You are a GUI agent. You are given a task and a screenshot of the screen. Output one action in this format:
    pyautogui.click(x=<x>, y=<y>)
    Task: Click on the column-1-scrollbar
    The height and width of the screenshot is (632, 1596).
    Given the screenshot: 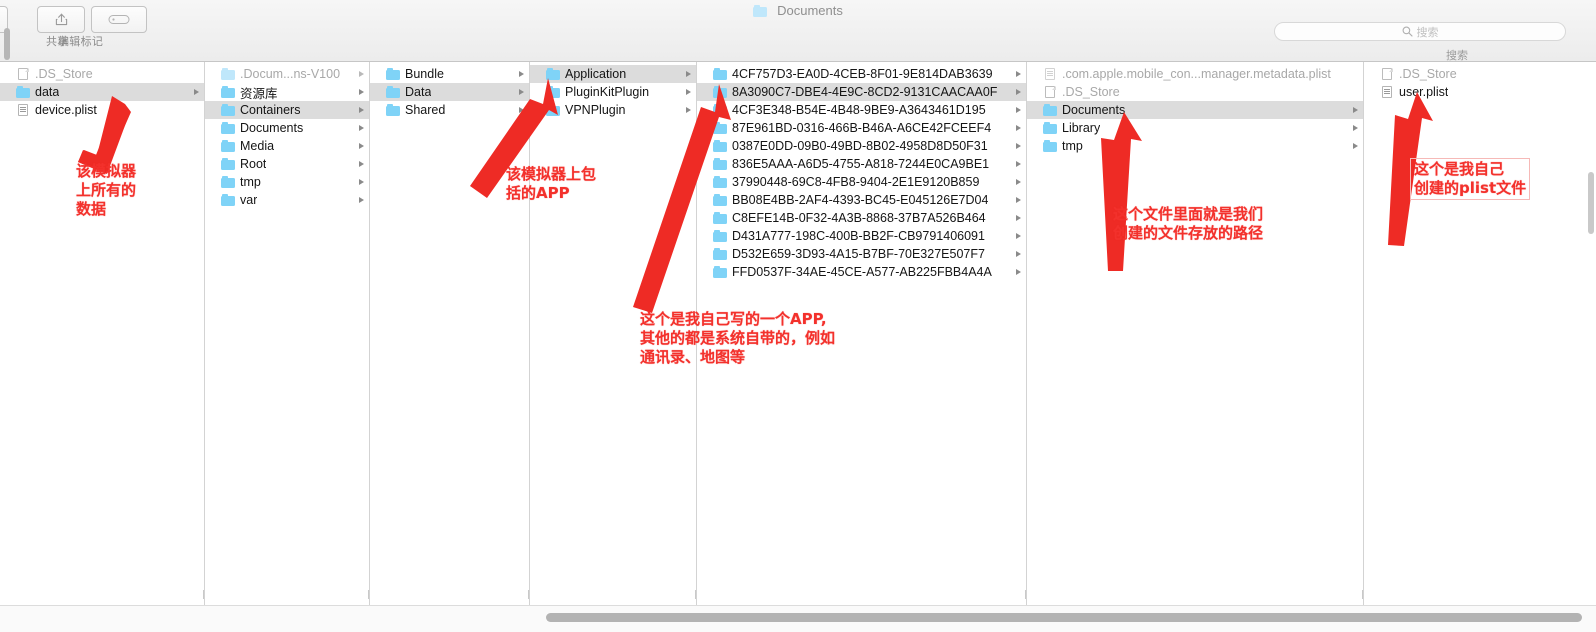 What is the action you would take?
    pyautogui.click(x=7, y=44)
    